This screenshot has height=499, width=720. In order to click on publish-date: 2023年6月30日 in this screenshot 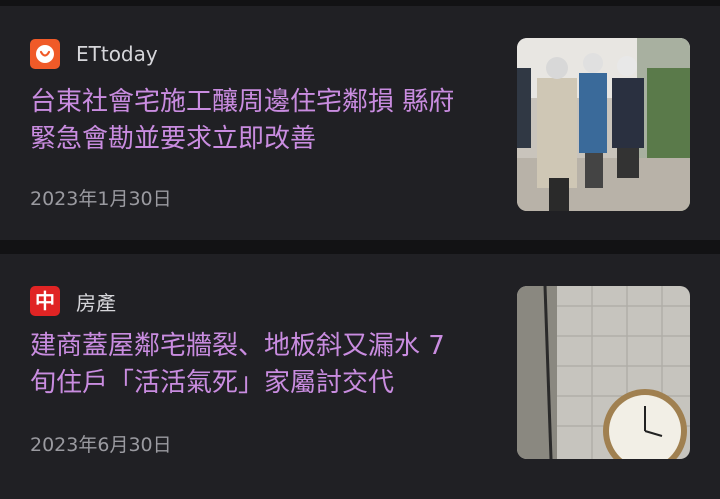, I will do `click(101, 445)`.